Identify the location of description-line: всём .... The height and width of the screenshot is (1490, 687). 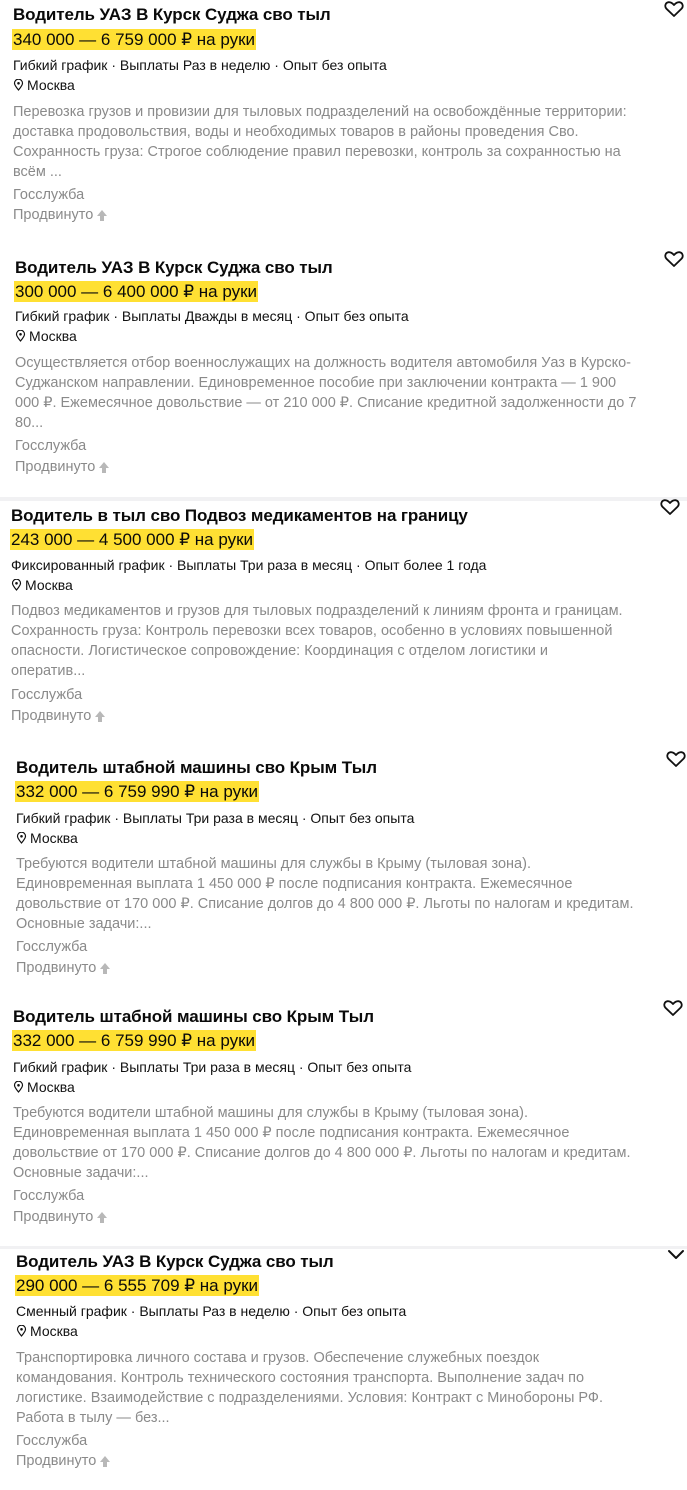
(37, 172).